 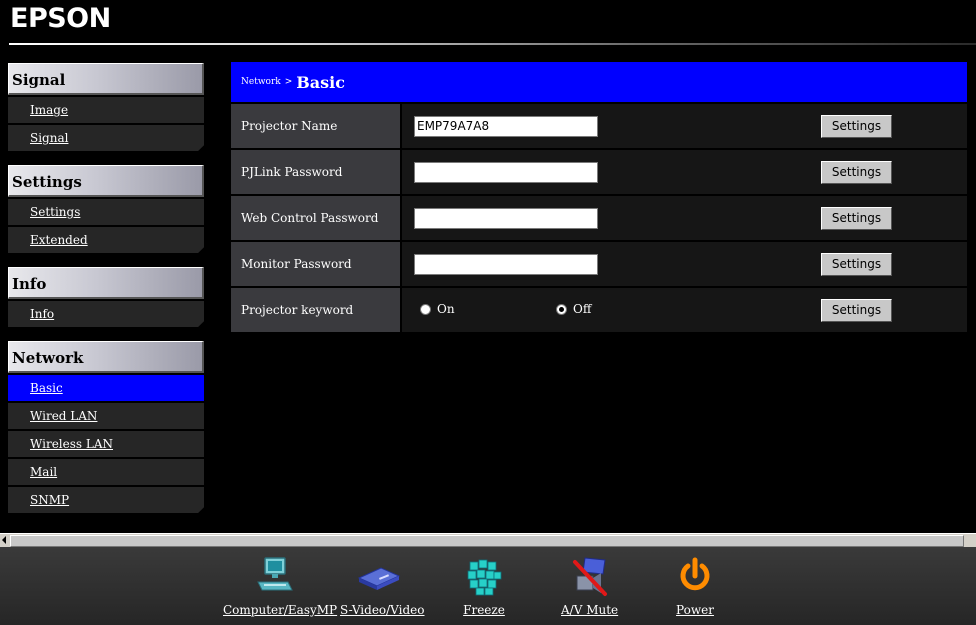 I want to click on projector-name-input: EMP79A7A8, so click(x=506, y=126).